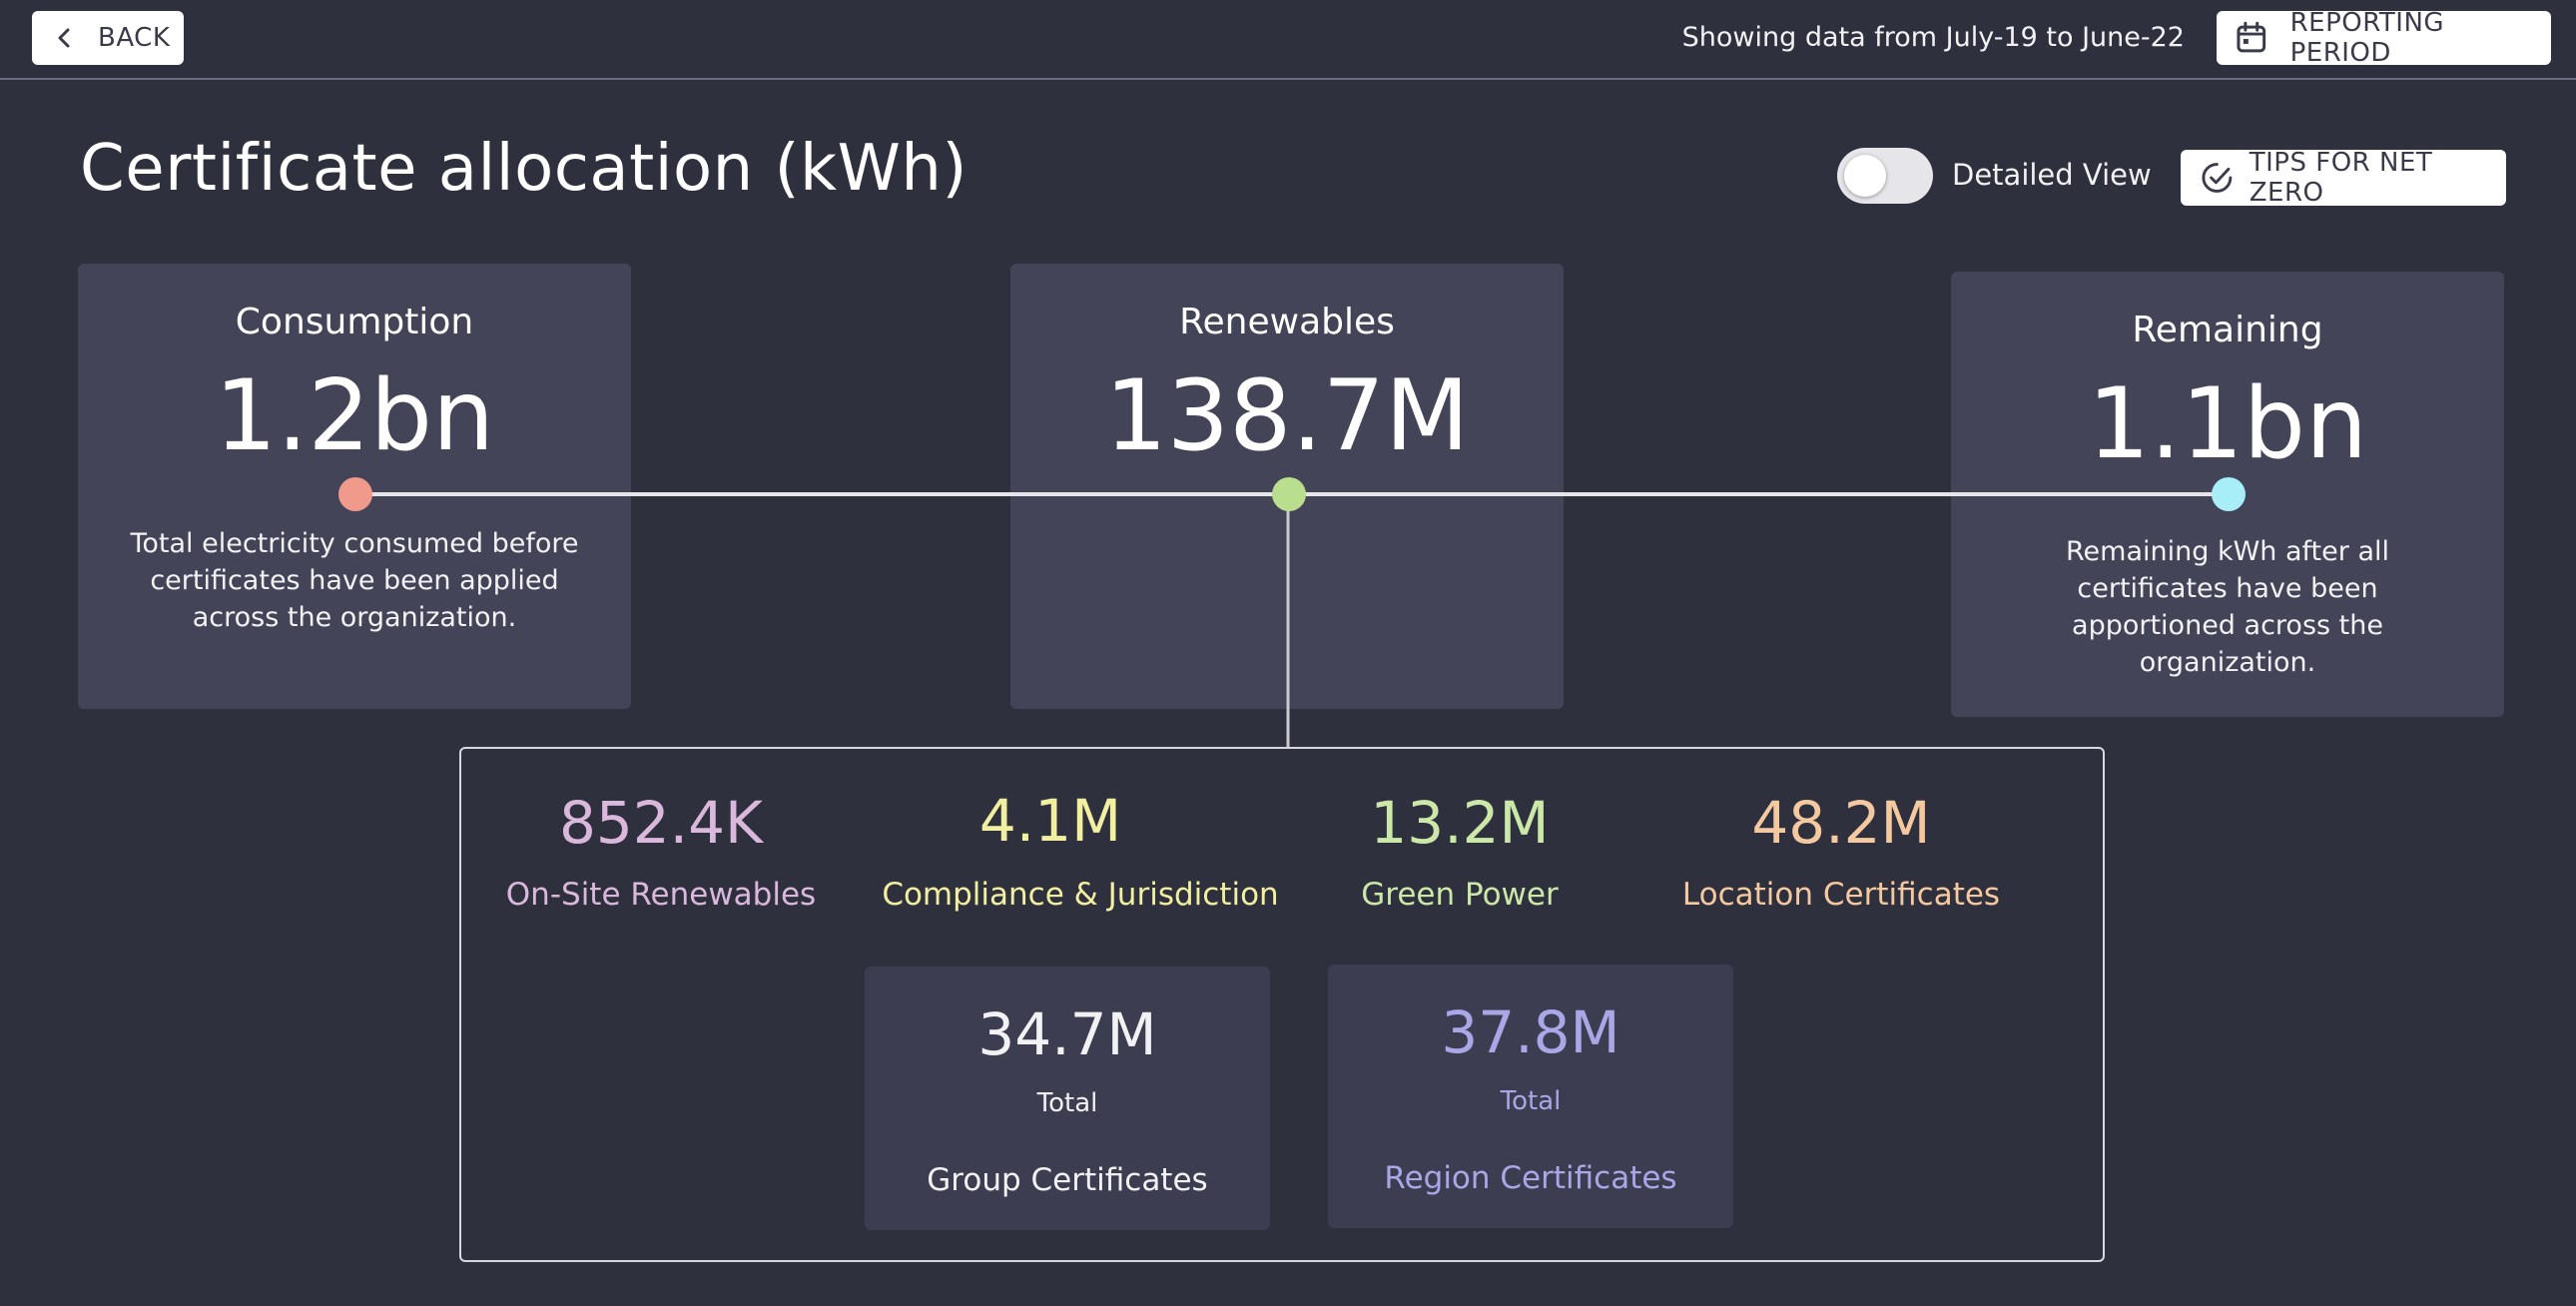 Image resolution: width=2576 pixels, height=1306 pixels. What do you see at coordinates (2227, 424) in the screenshot?
I see `remaining-value: 1.1bn` at bounding box center [2227, 424].